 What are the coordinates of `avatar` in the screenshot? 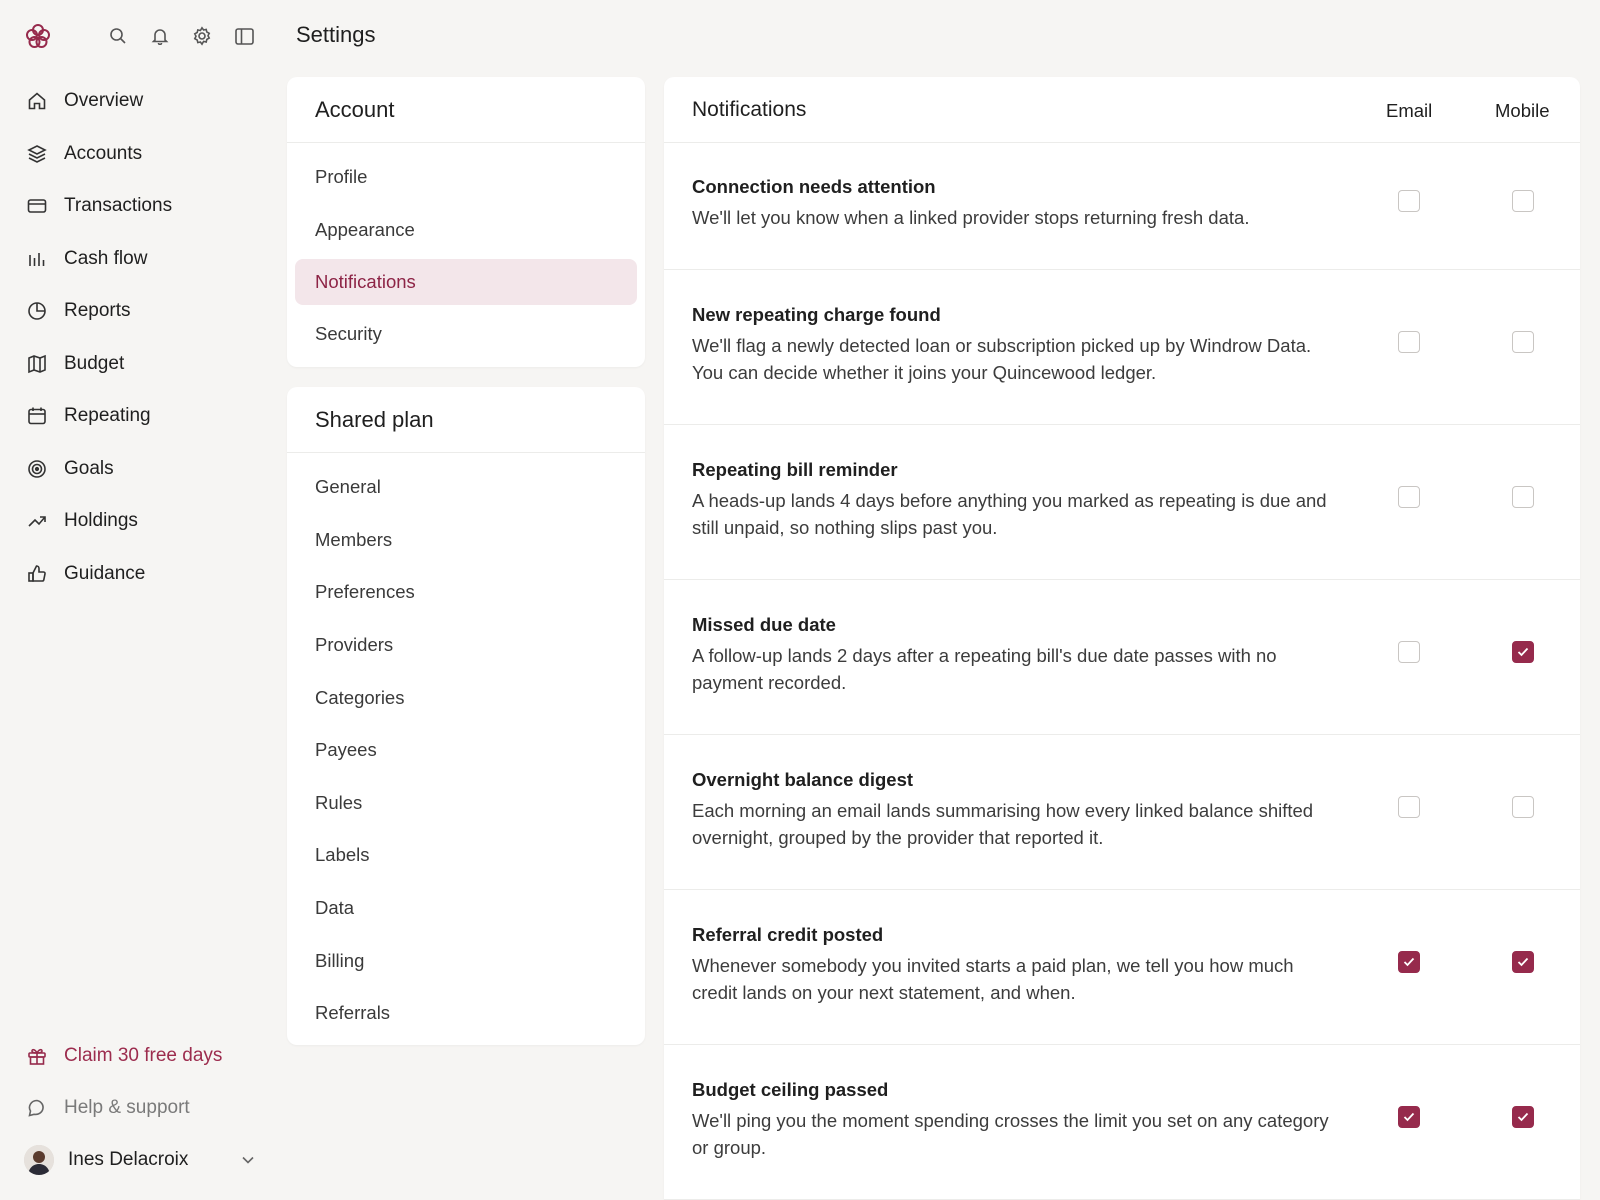 It's located at (39, 1160).